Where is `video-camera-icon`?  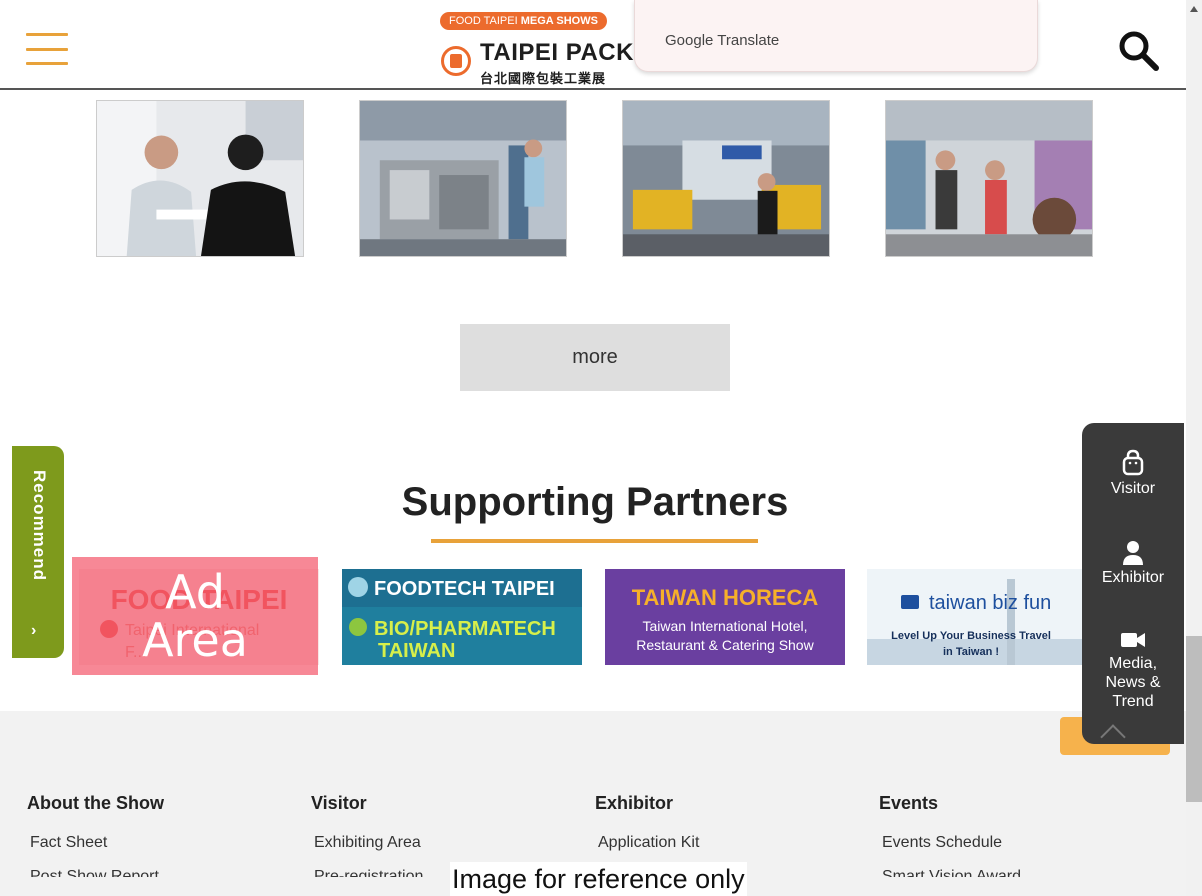 video-camera-icon is located at coordinates (1133, 640).